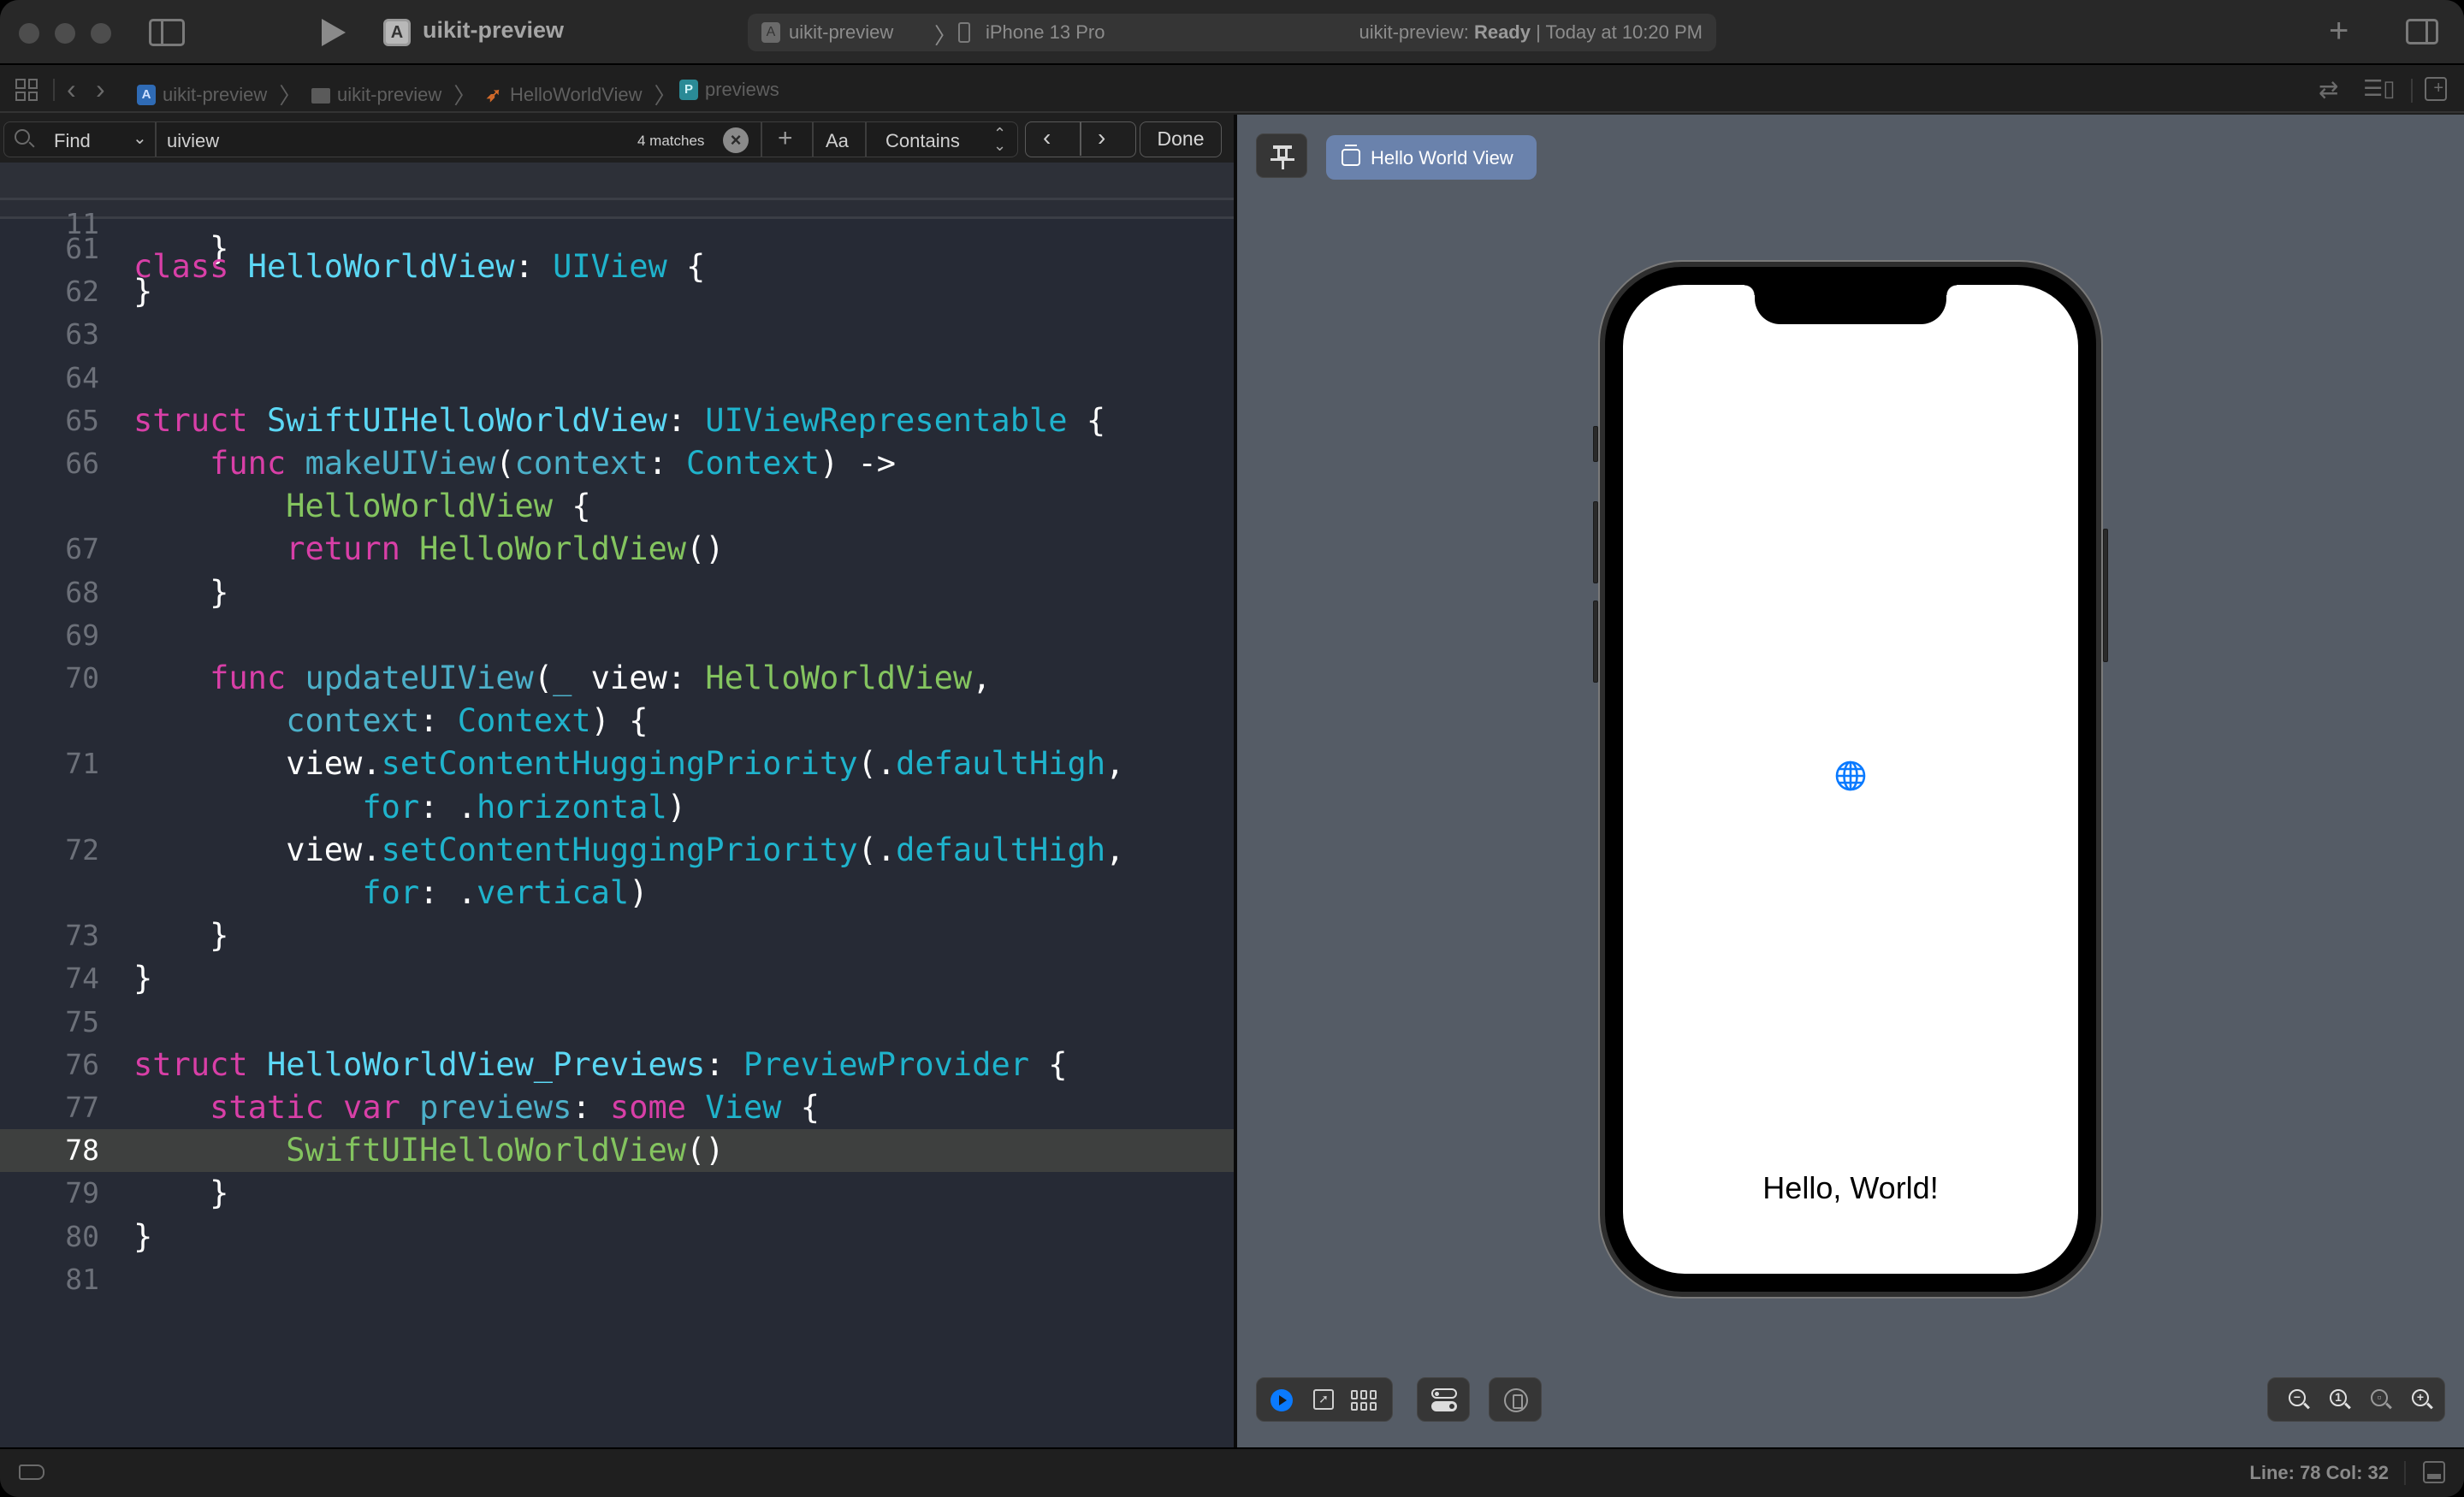 The height and width of the screenshot is (1497, 2464). I want to click on line-number: 77, so click(49, 1107).